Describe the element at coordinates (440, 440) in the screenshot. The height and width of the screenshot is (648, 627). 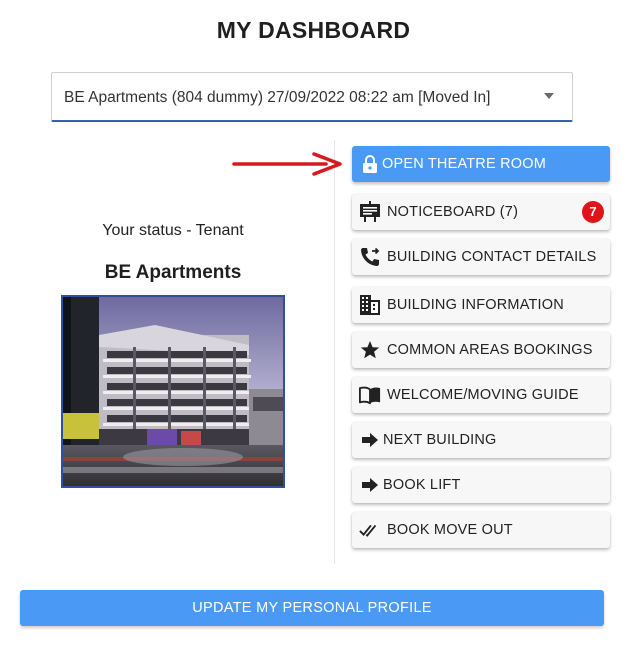
I see `next-building-label: NEXT BUILDING` at that location.